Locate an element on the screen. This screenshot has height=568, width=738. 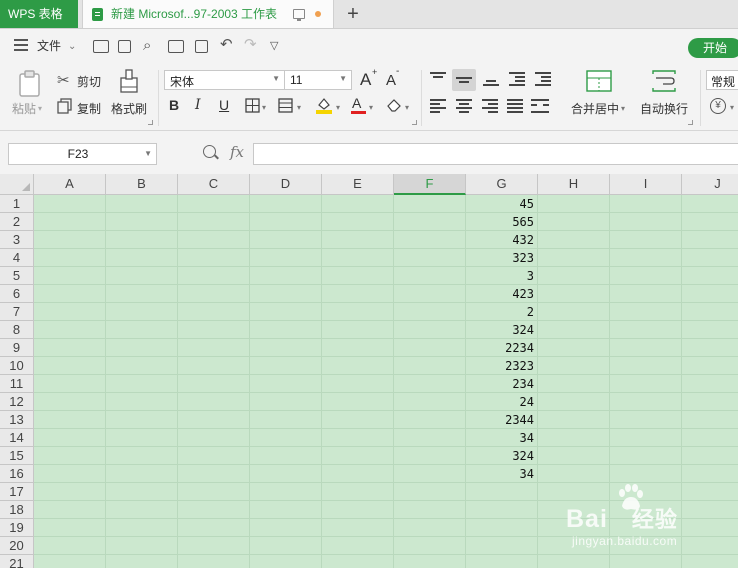
column-header-f: F is located at coordinates (430, 184).